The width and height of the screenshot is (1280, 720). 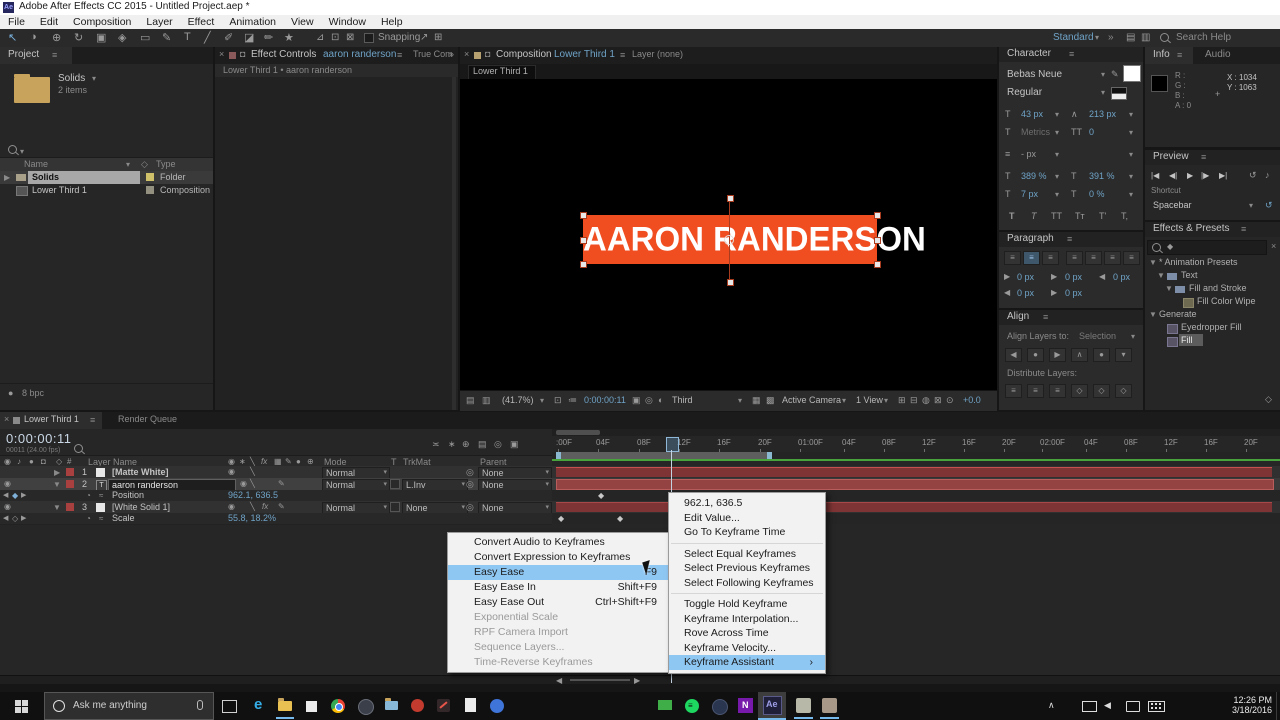 I want to click on align-layers-to-value: Selection, so click(x=1097, y=336).